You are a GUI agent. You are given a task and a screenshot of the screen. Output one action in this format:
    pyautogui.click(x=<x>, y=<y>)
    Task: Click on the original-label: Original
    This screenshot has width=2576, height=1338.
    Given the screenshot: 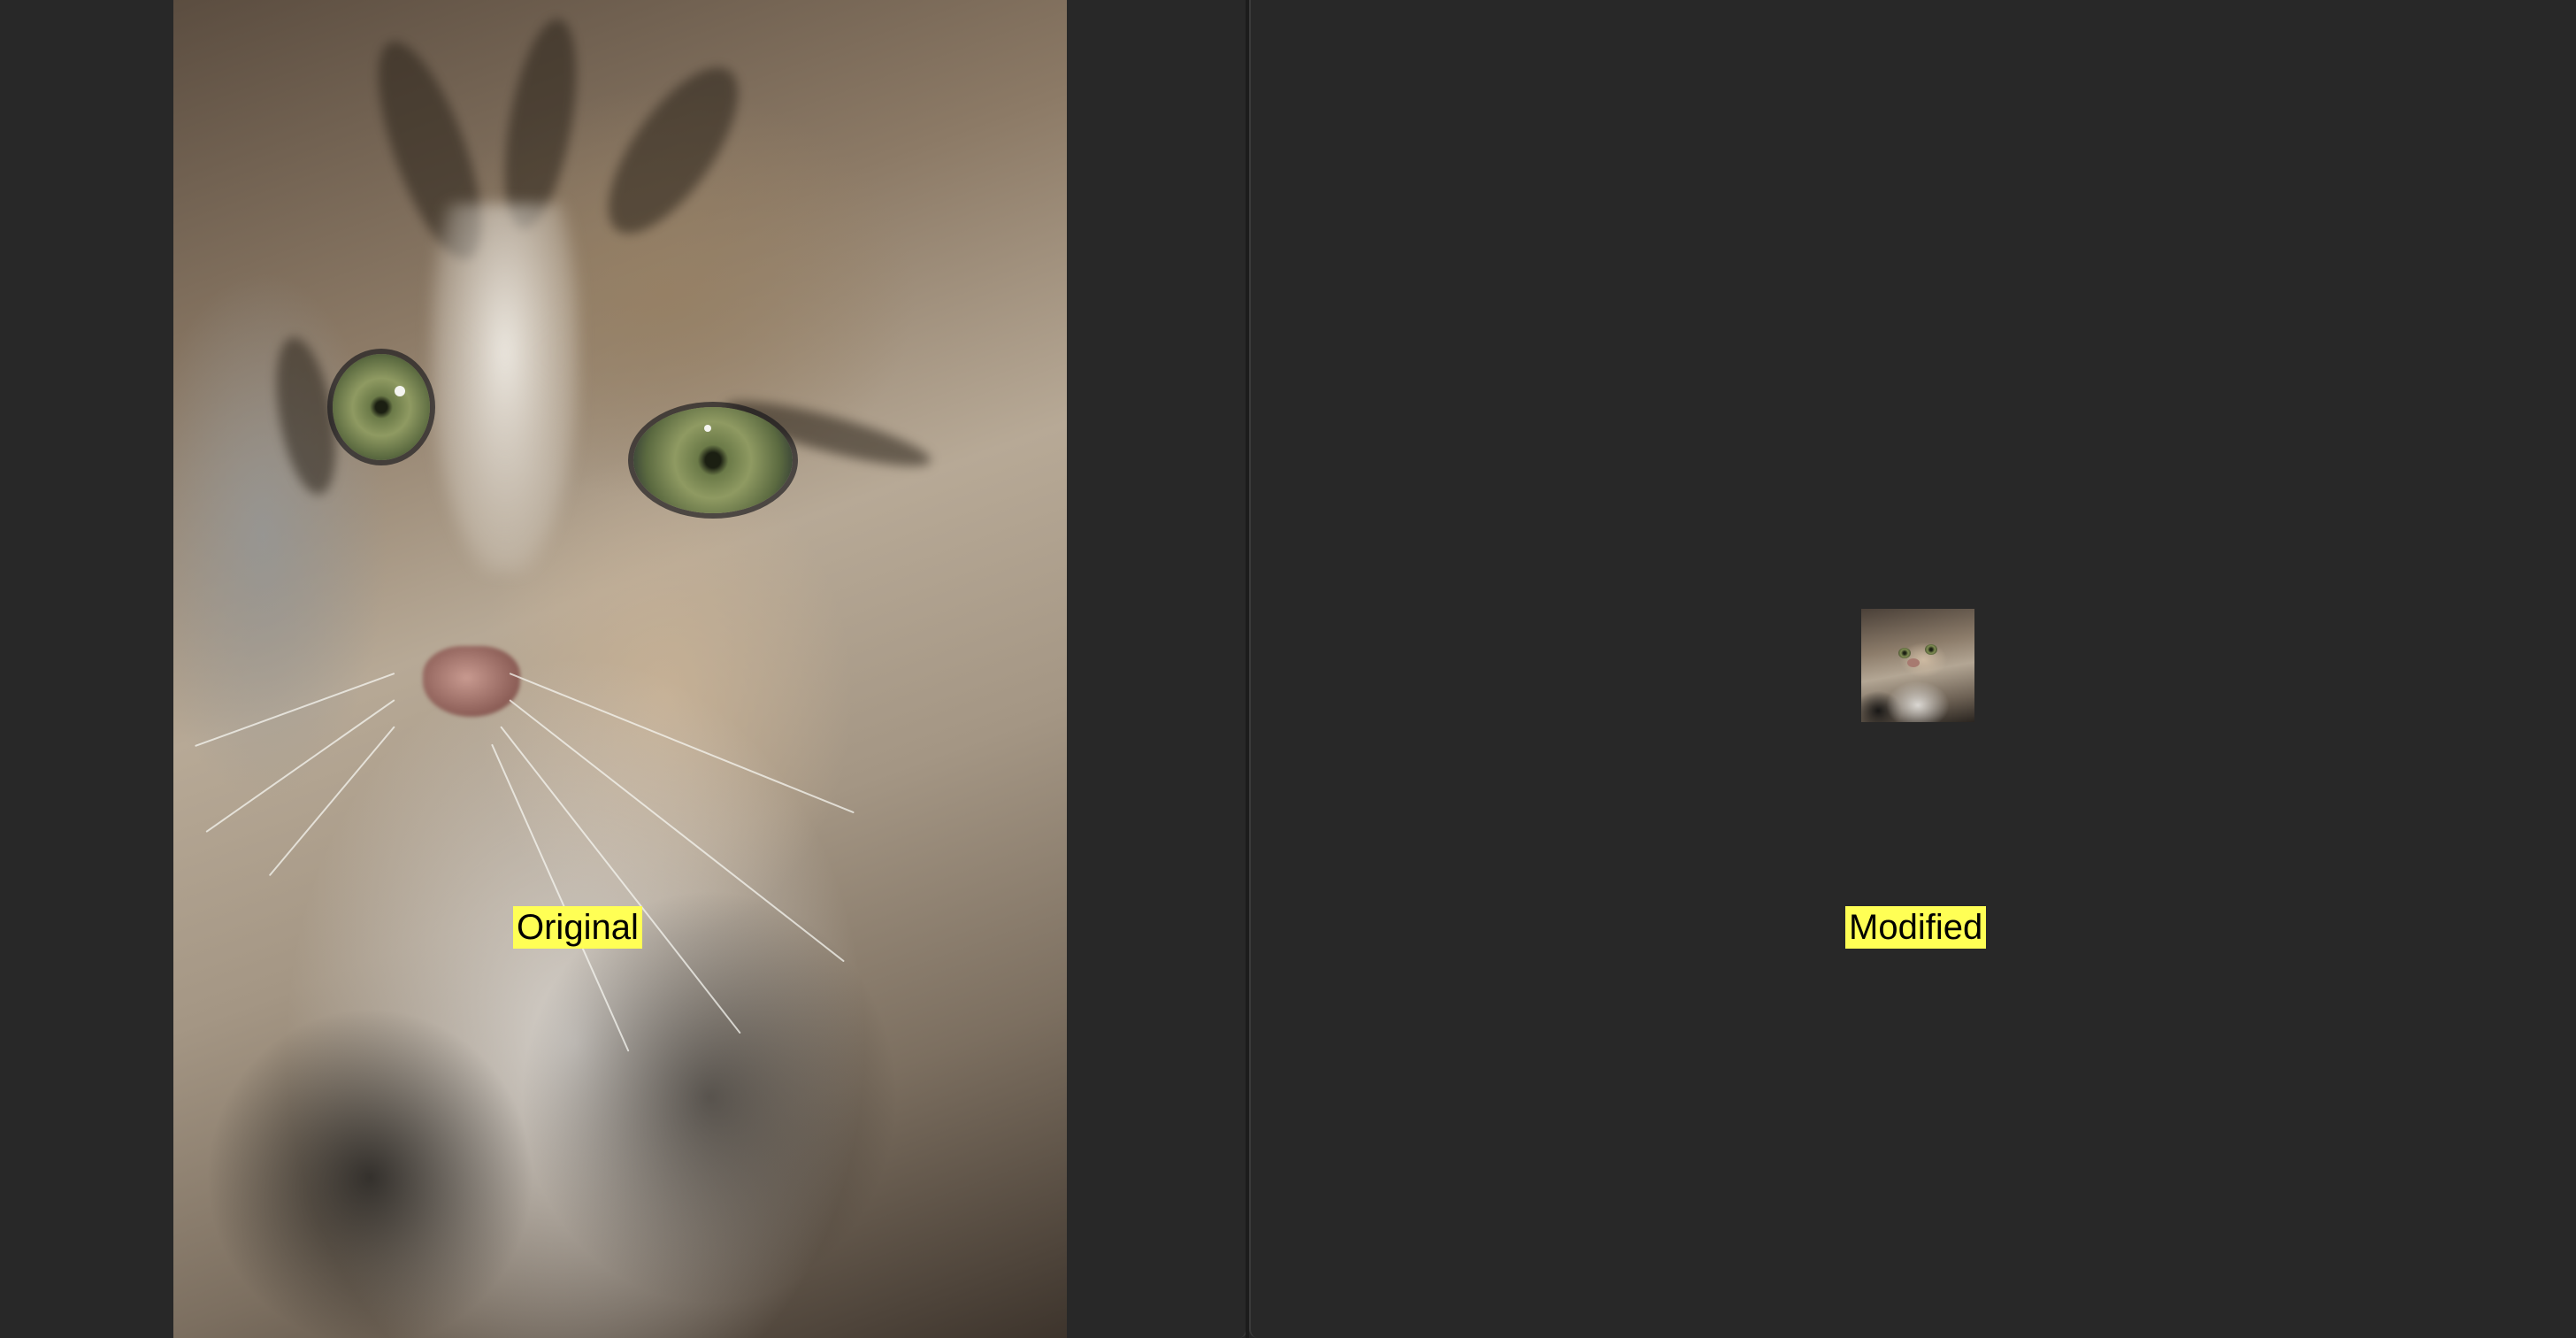 What is the action you would take?
    pyautogui.click(x=577, y=927)
    